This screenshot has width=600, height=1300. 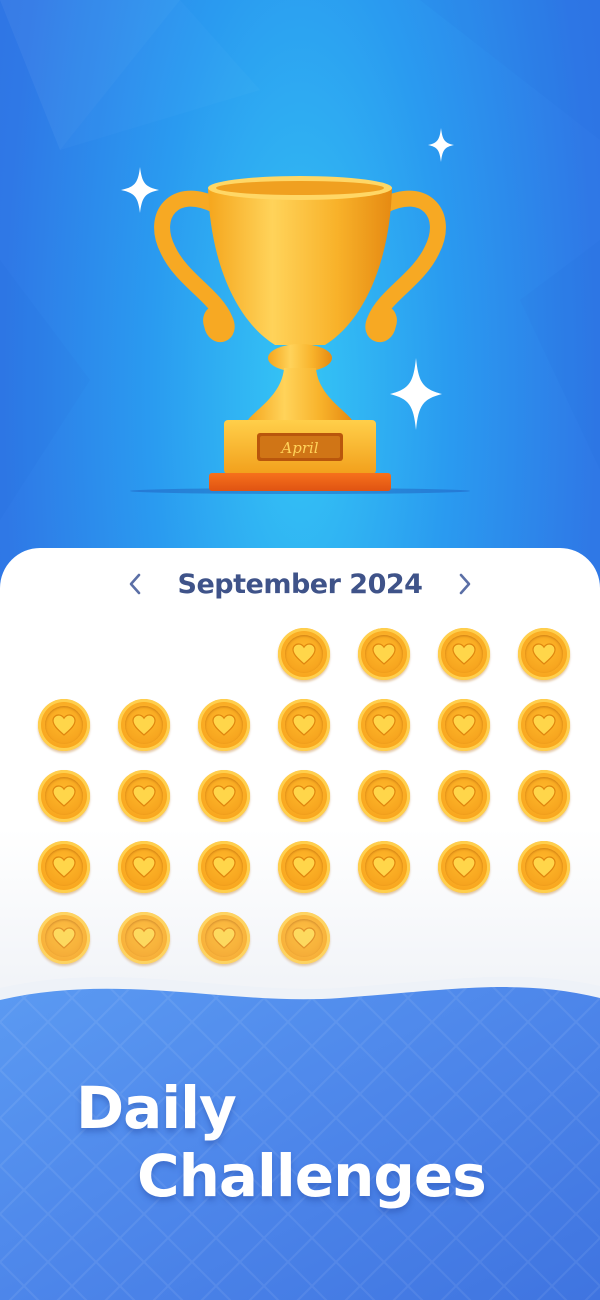 I want to click on promo-headline: Daily Challenges, so click(x=300, y=1148).